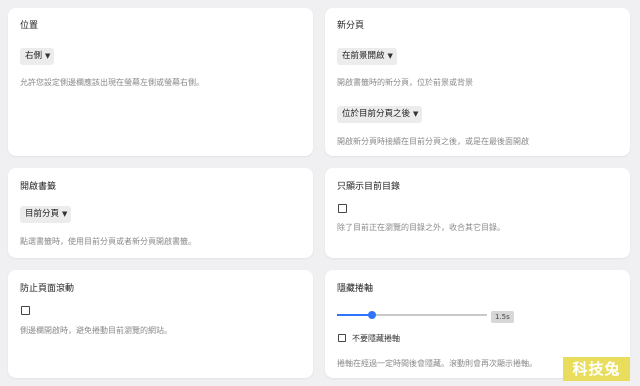 The height and width of the screenshot is (386, 640). Describe the element at coordinates (355, 289) in the screenshot. I see `hide-scrollbar-title: 隱藏捲軸` at that location.